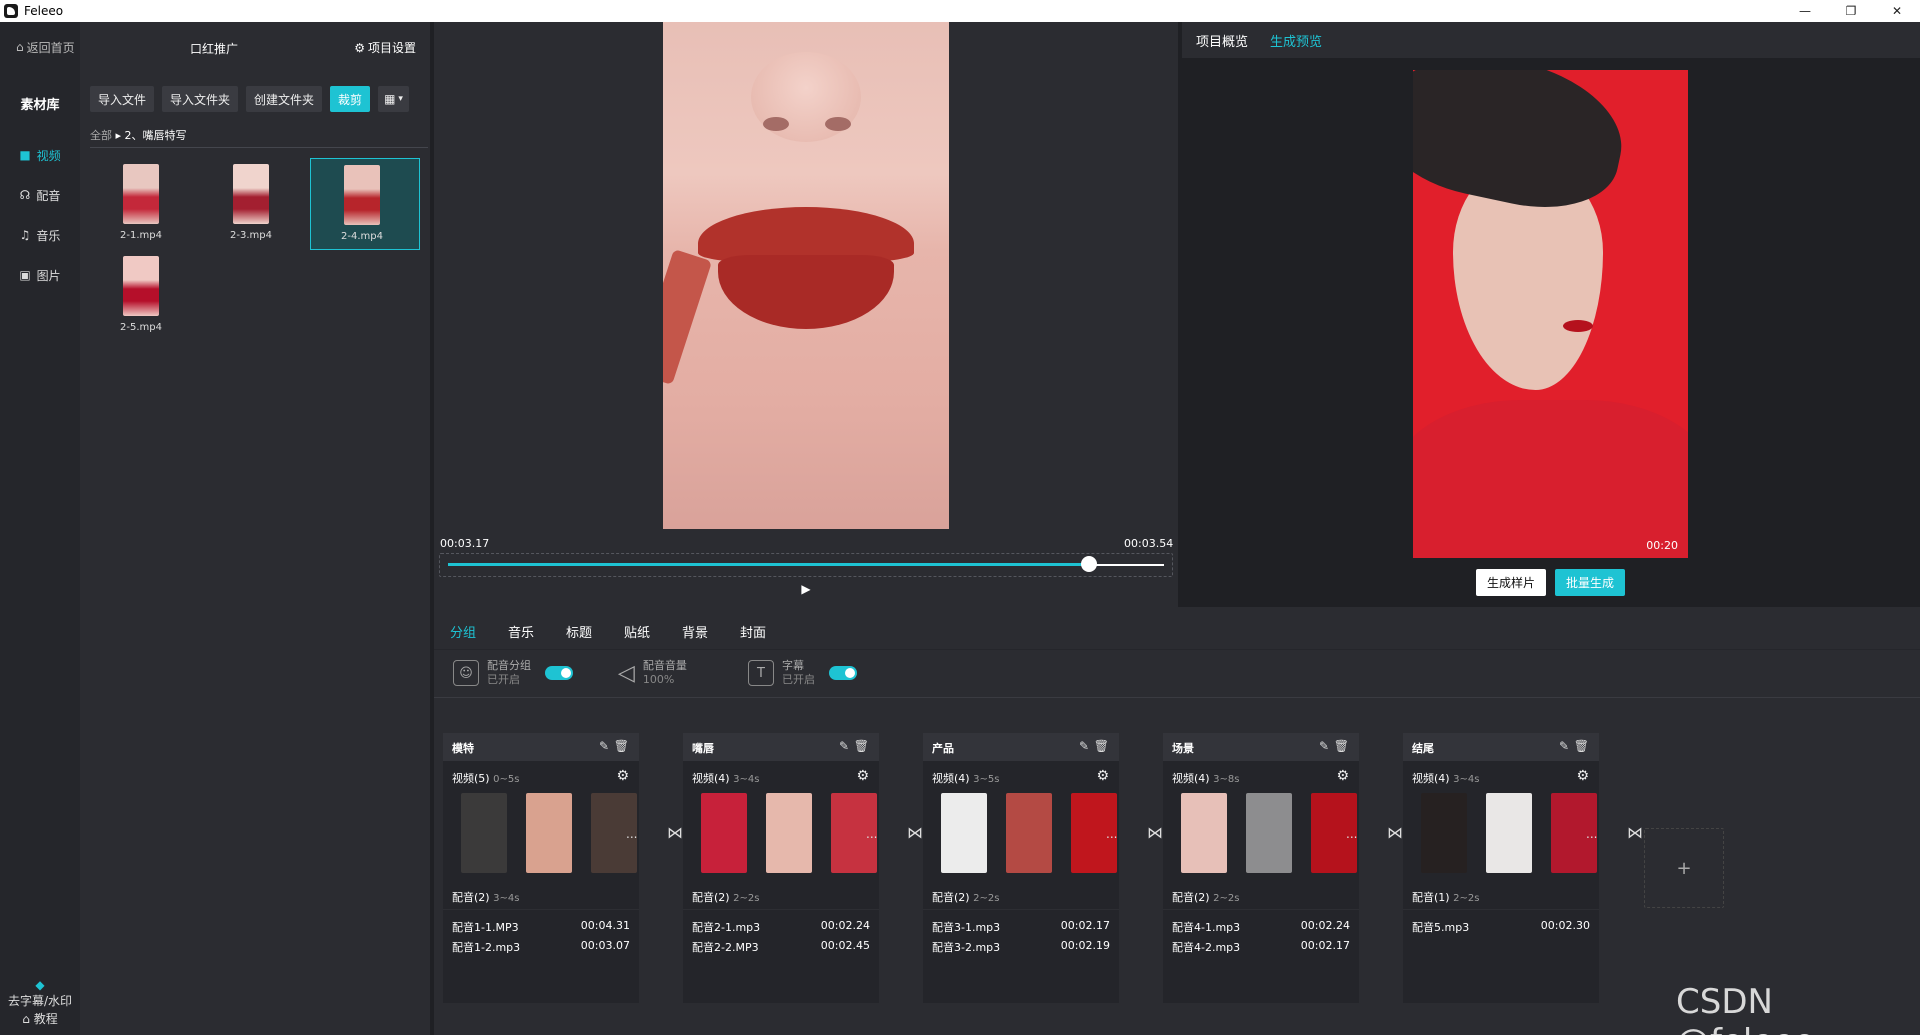 This screenshot has height=1035, width=1920. Describe the element at coordinates (966, 927) in the screenshot. I see `audio-file-name: 配音3-1.mp3` at that location.